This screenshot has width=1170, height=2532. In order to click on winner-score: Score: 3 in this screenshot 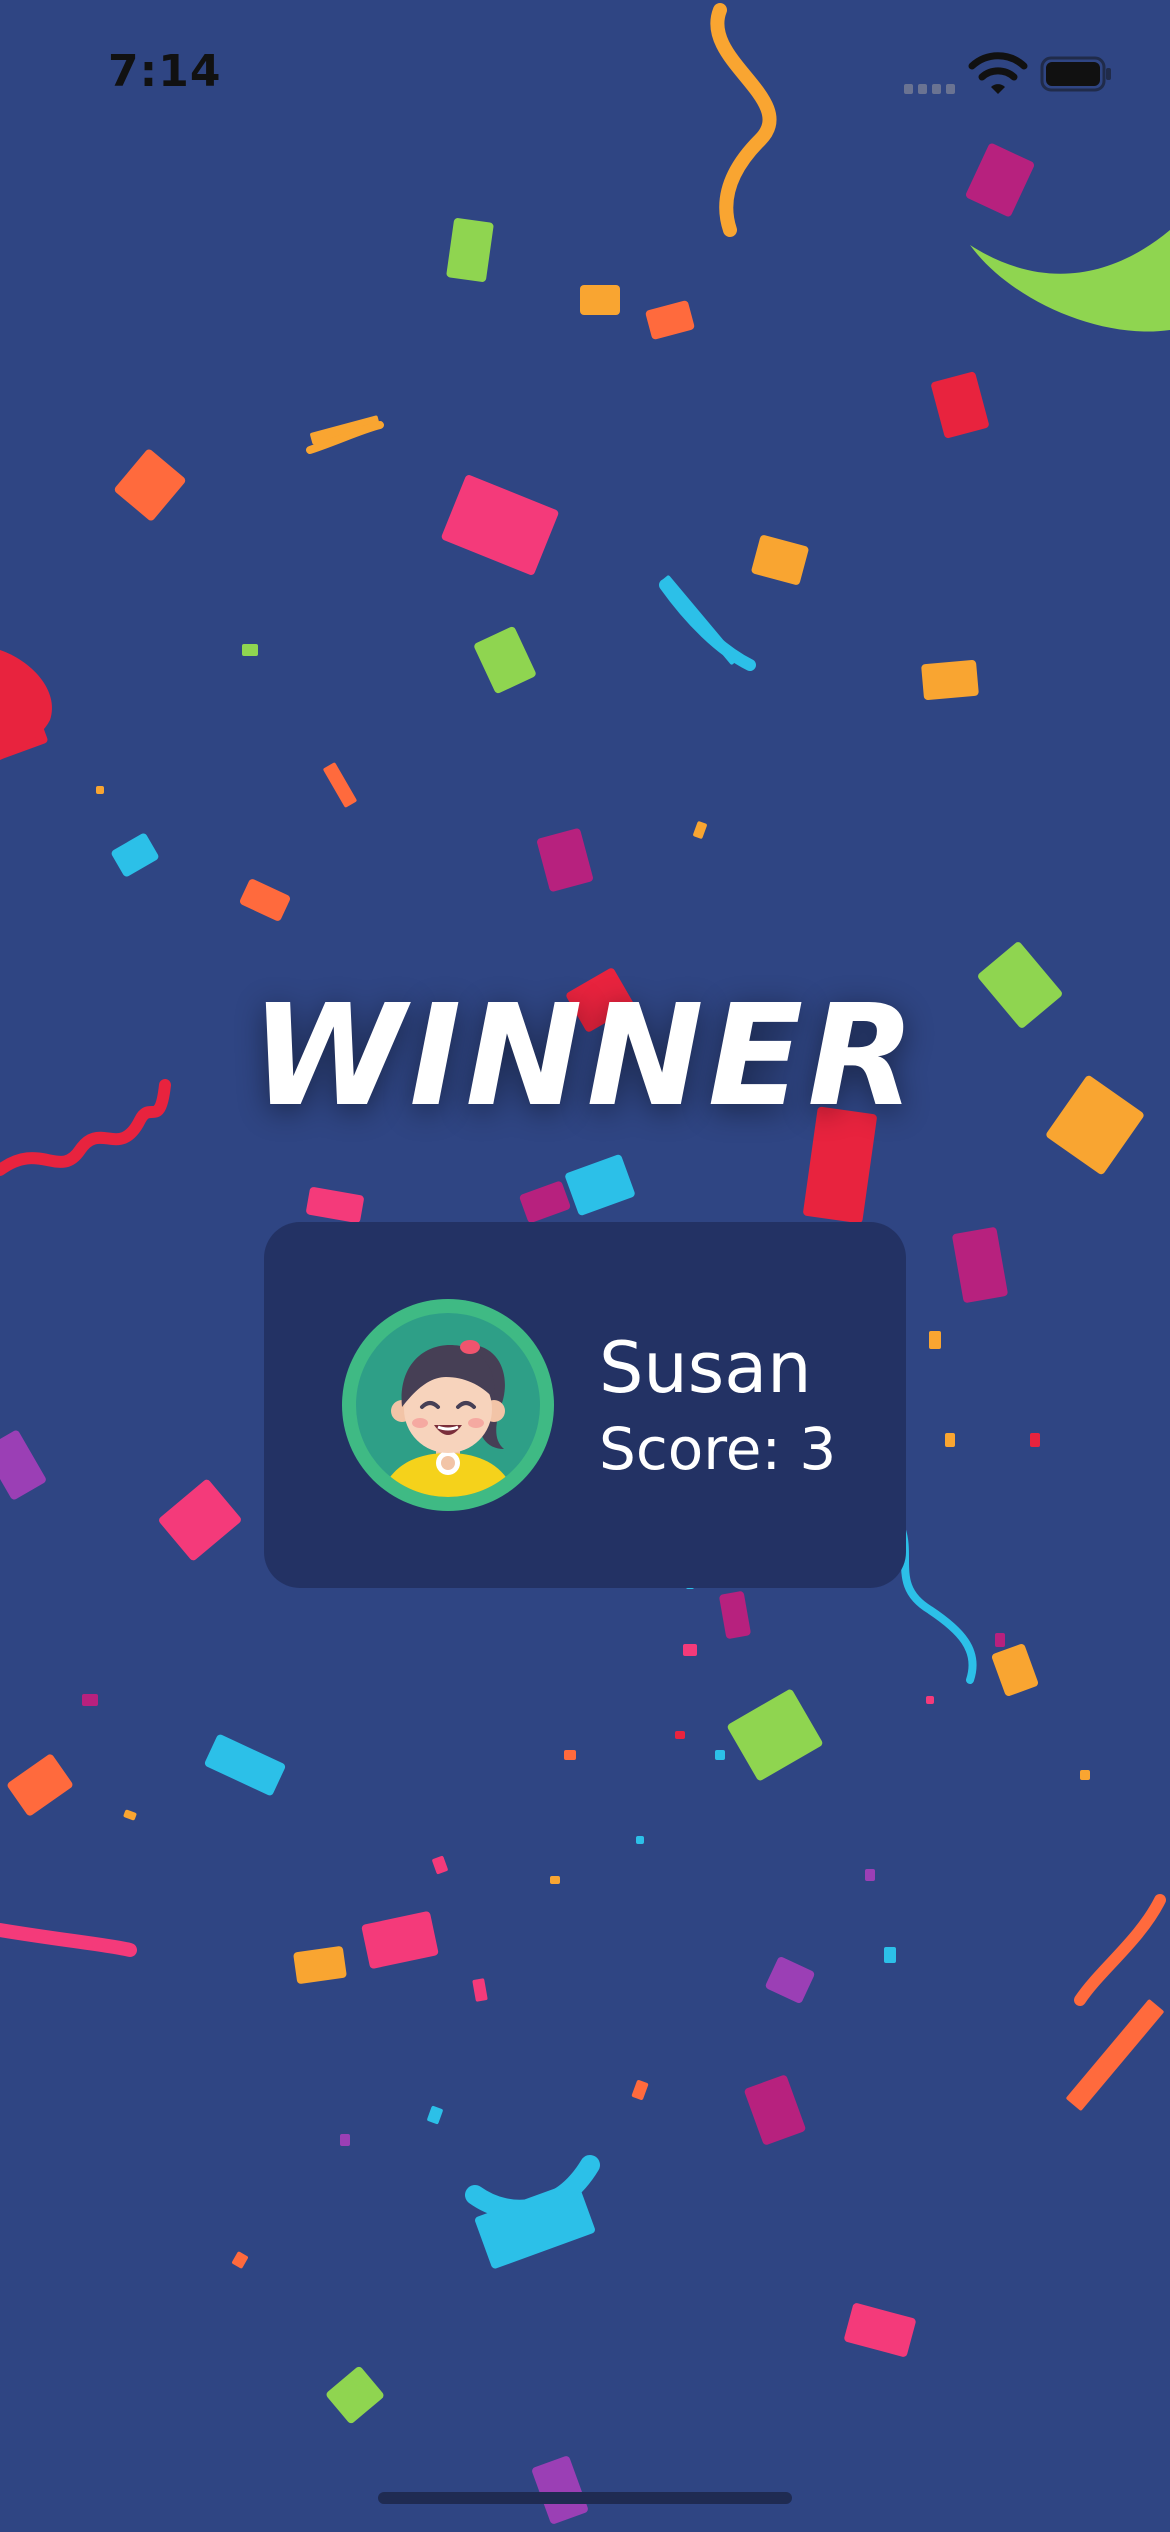, I will do `click(718, 1449)`.